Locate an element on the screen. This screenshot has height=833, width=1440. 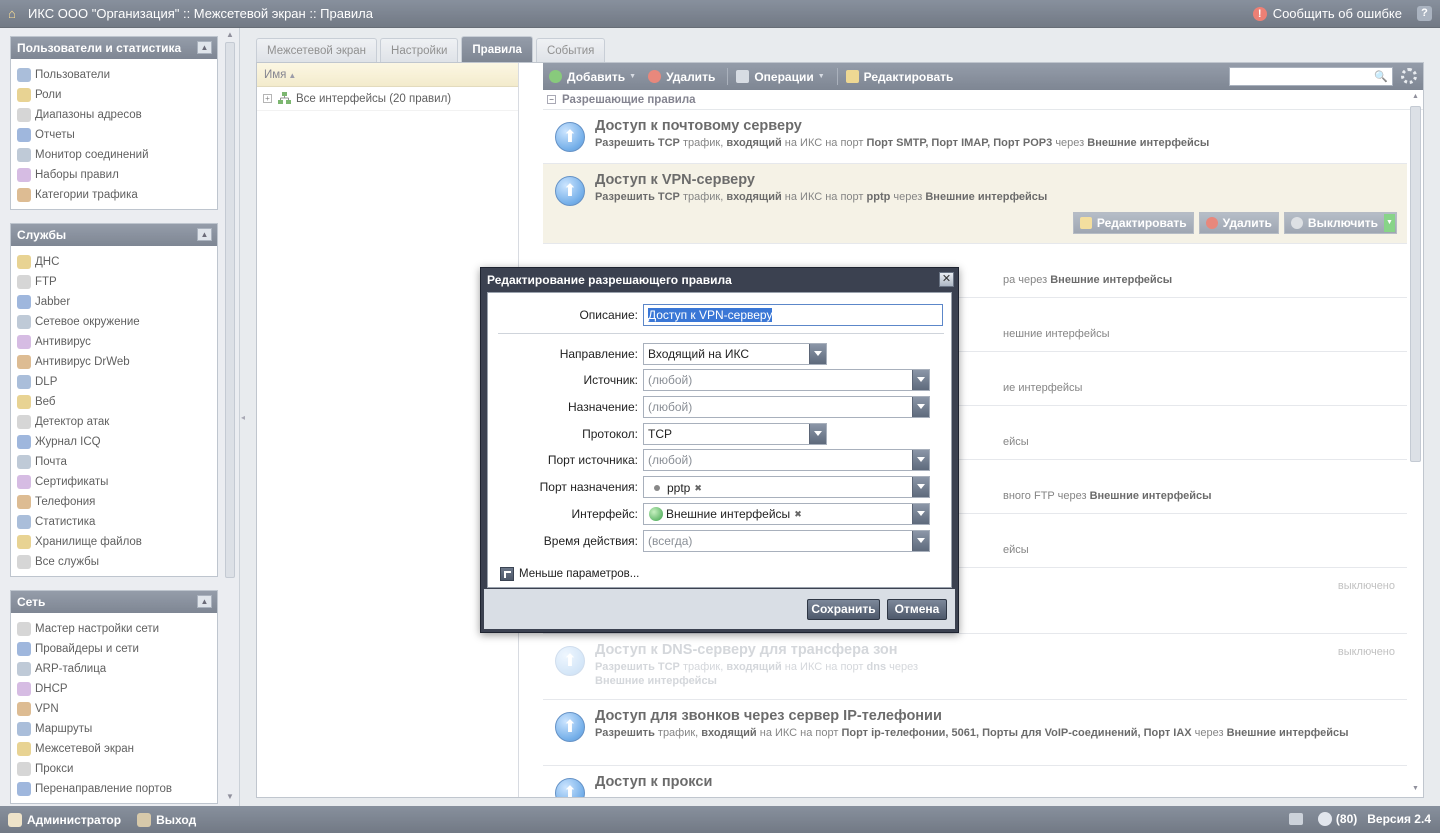
dialog-title-text: Редактирование разрешающего правила is located at coordinates (609, 280).